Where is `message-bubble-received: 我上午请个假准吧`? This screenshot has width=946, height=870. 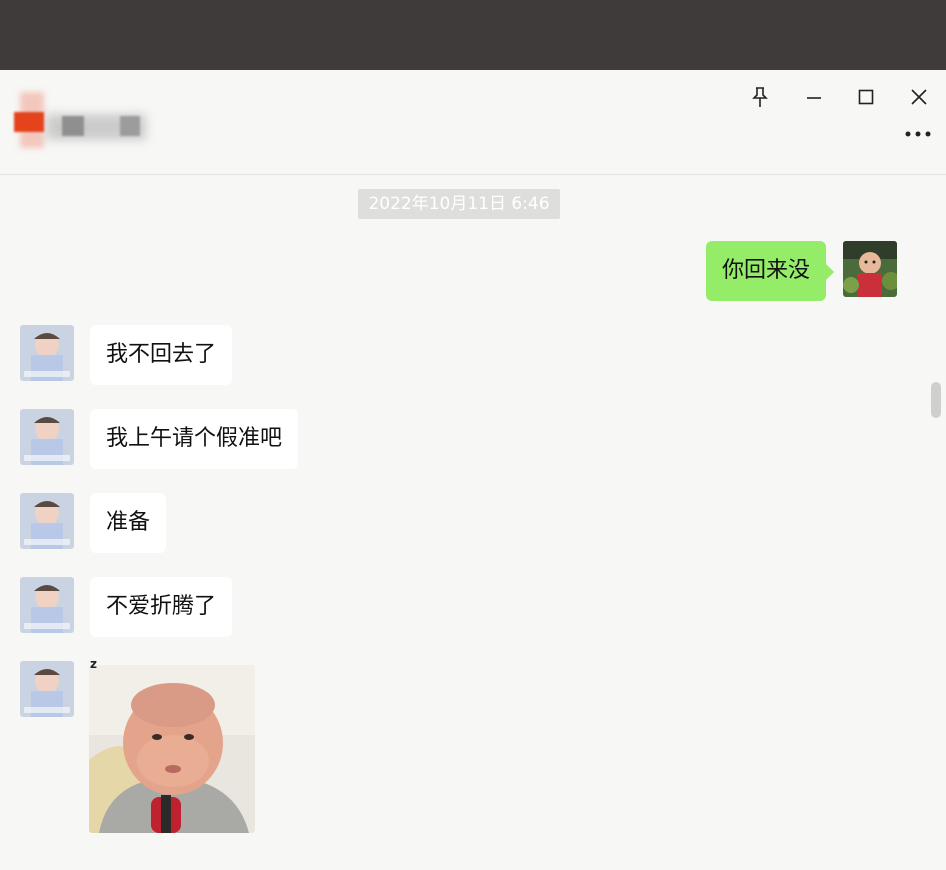 message-bubble-received: 我上午请个假准吧 is located at coordinates (194, 439).